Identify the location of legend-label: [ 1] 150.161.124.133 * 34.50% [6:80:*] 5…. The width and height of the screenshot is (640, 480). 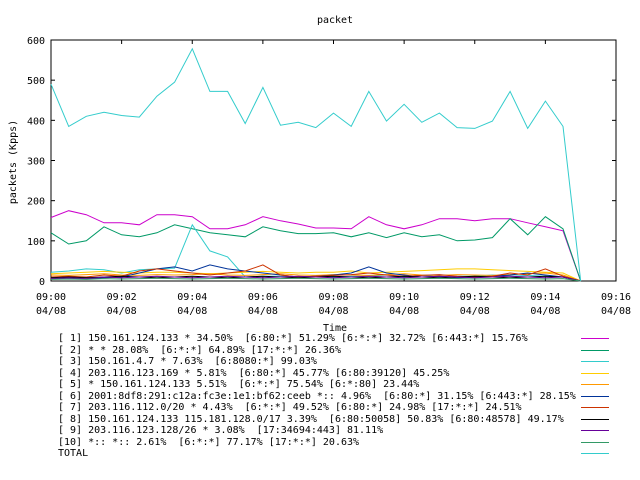
(293, 338).